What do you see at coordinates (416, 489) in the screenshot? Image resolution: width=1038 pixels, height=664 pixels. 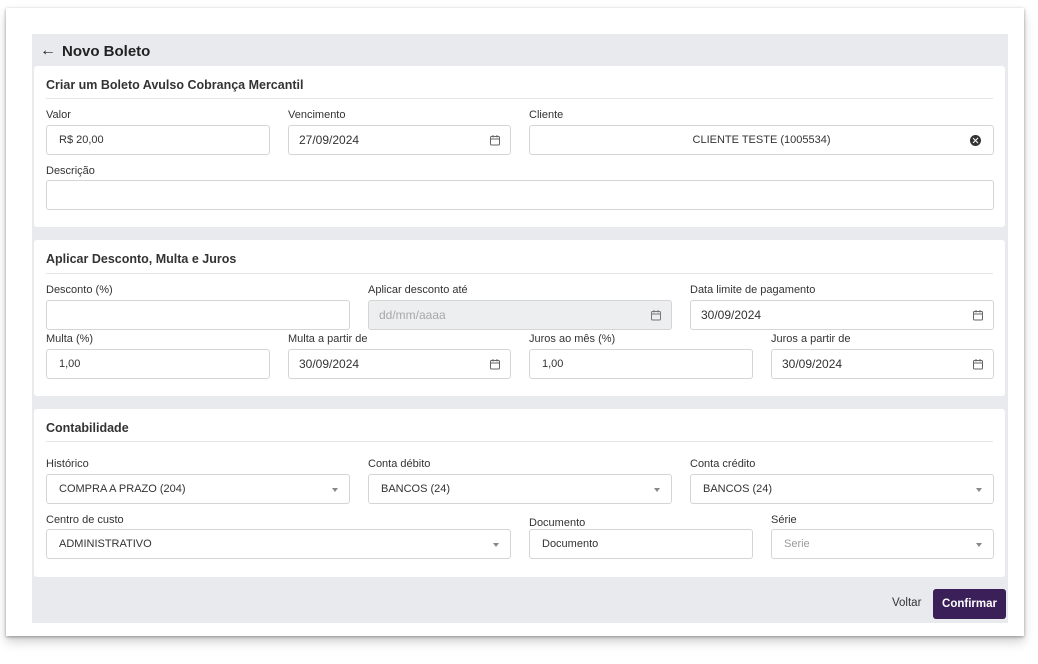 I see `conta-debito-value: BANCOS (24)` at bounding box center [416, 489].